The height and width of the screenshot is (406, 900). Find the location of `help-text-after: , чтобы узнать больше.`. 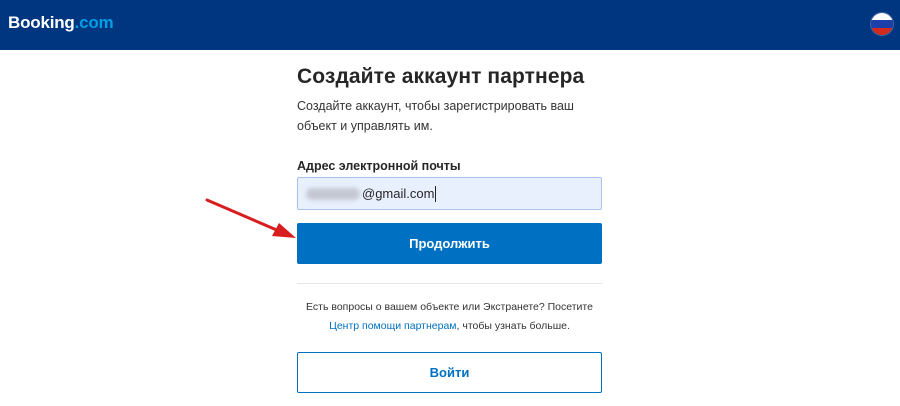

help-text-after: , чтобы узнать больше. is located at coordinates (513, 326).